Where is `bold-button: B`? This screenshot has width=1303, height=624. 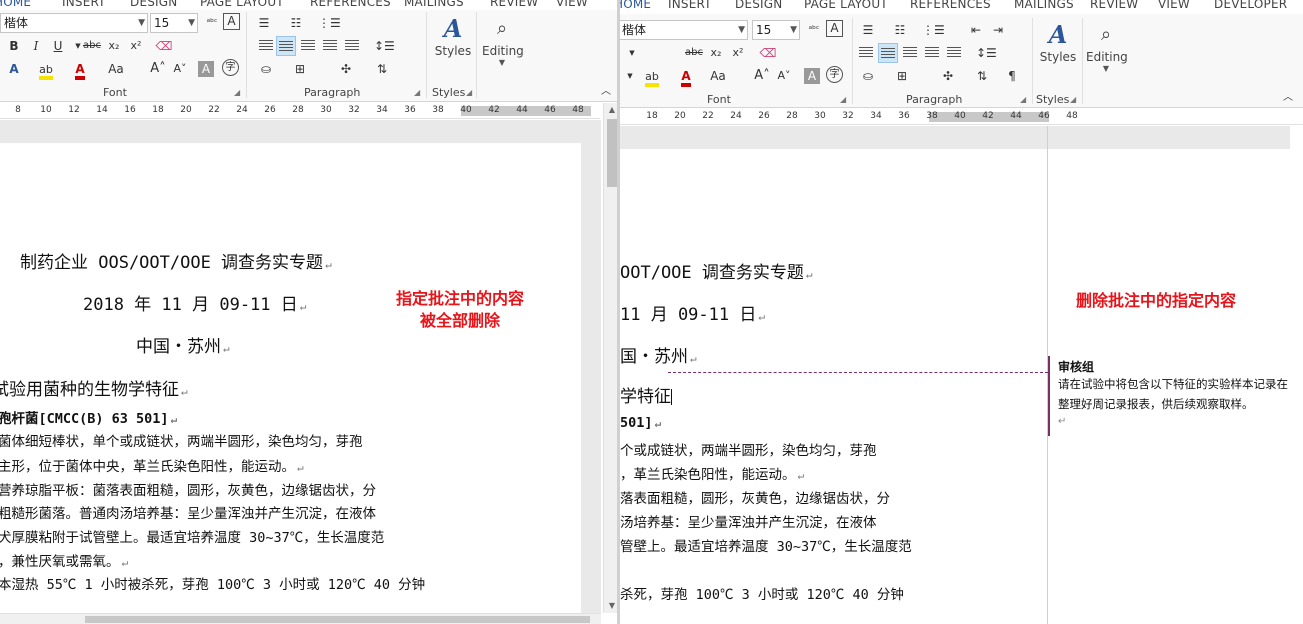
bold-button: B is located at coordinates (14, 46).